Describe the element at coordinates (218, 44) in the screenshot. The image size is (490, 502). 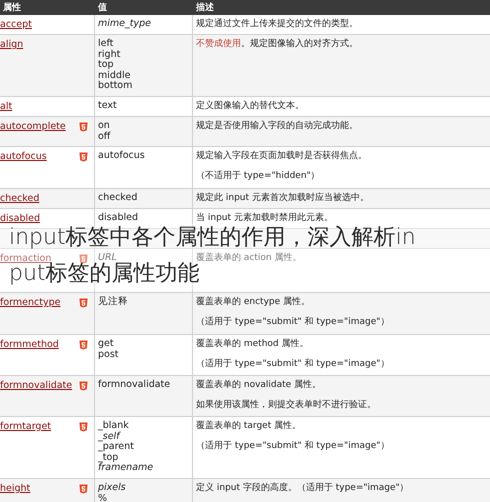
I see `deprecated-link: 不赞成使用` at that location.